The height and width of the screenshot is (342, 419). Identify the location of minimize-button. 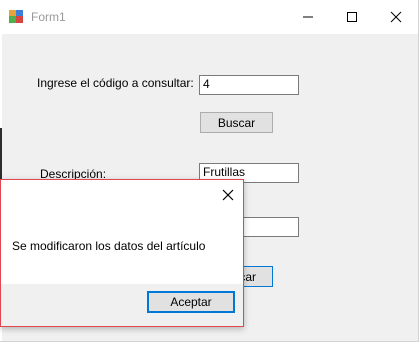
(308, 17).